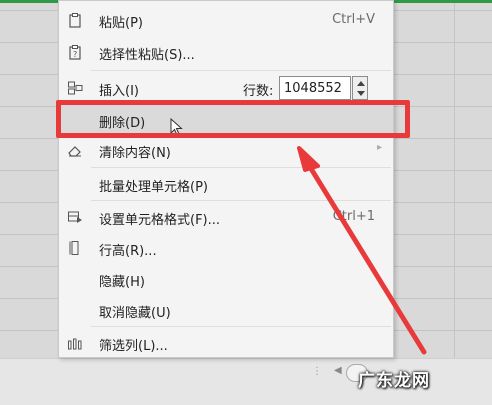 This screenshot has height=405, width=492. What do you see at coordinates (135, 313) in the screenshot?
I see `menu-item-label: 取消隐藏(U)` at bounding box center [135, 313].